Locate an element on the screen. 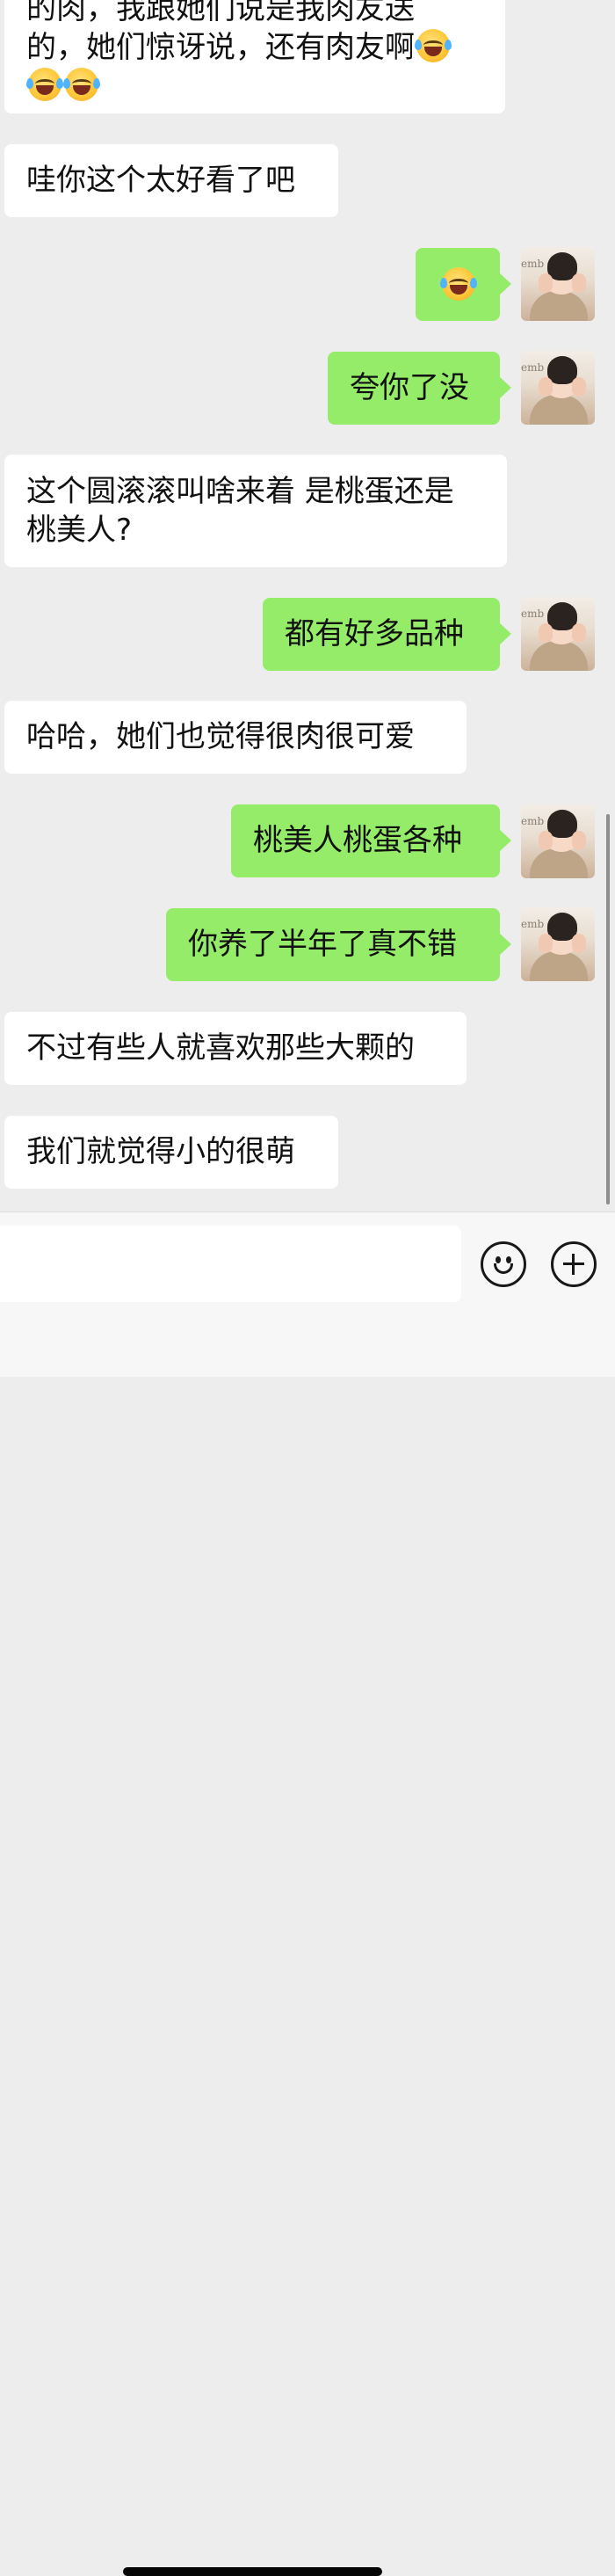 This screenshot has height=2576, width=615. message-text: 这个圆滚滚叫啥来着 是桃蛋还是 桃美人? is located at coordinates (257, 510).